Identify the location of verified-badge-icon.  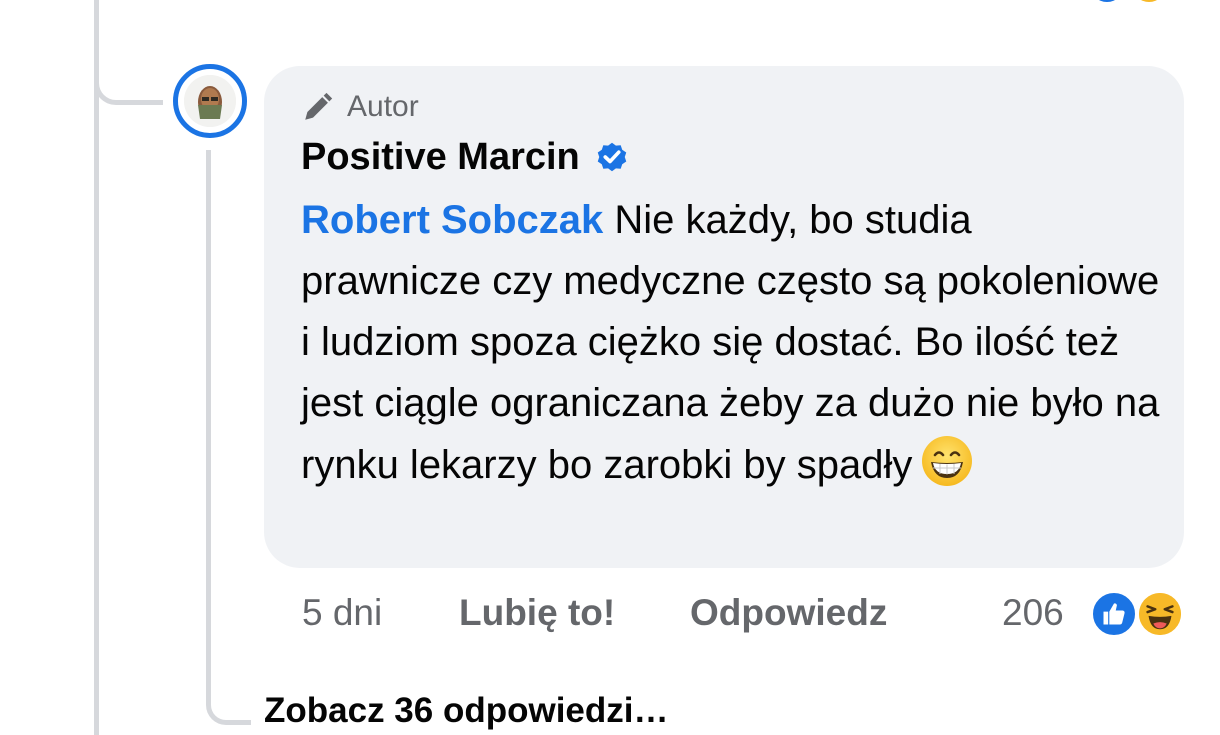
(612, 157).